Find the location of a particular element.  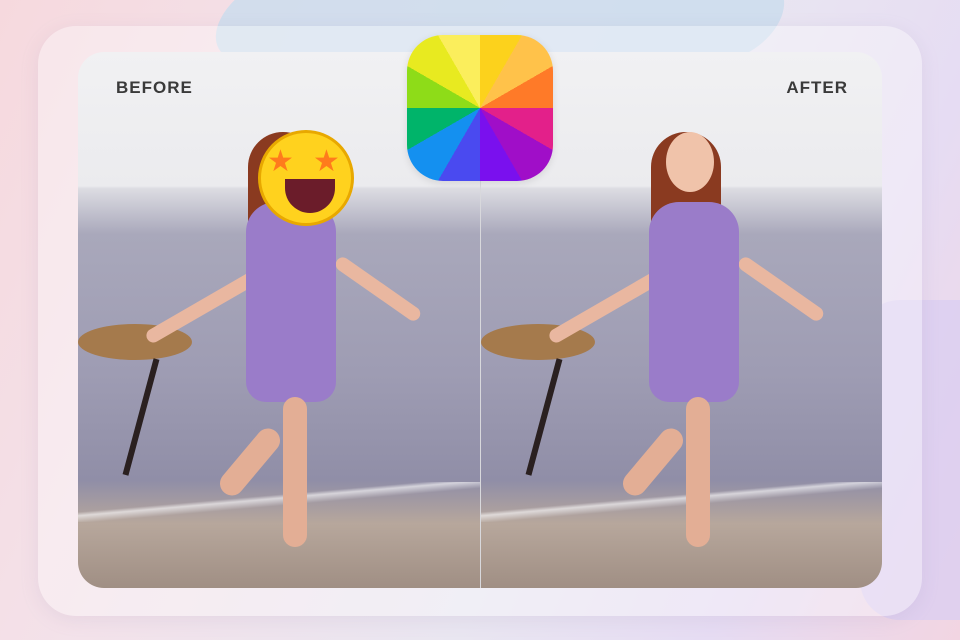

color-wheel-app-icon is located at coordinates (480, 108).